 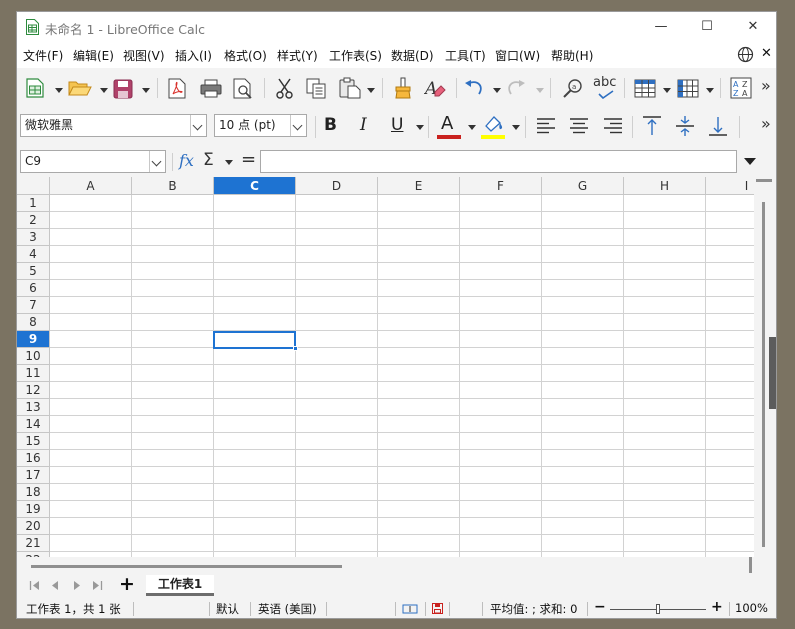 What do you see at coordinates (741, 88) in the screenshot?
I see `sort-icon: AZZA` at bounding box center [741, 88].